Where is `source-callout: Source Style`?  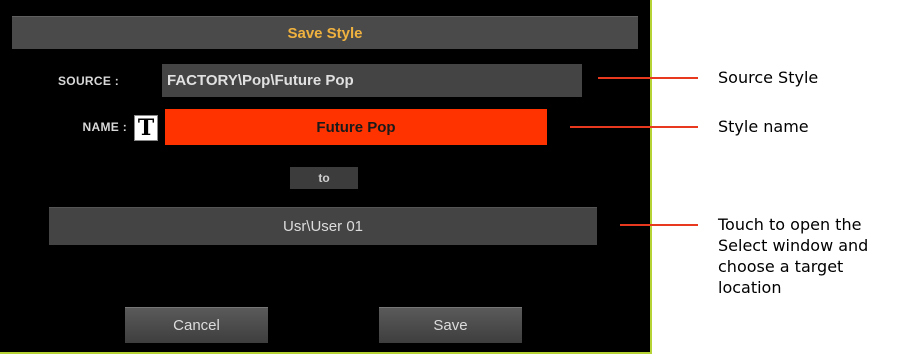
source-callout: Source Style is located at coordinates (768, 77).